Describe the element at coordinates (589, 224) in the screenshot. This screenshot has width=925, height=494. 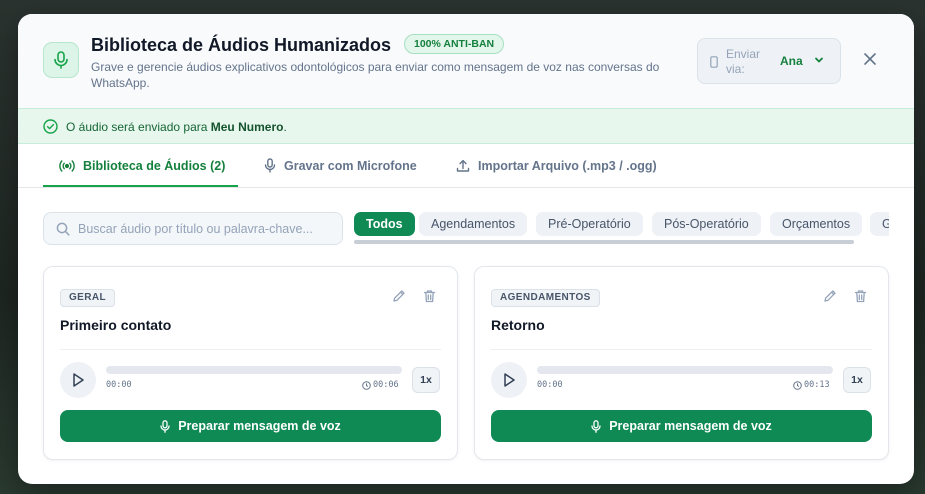
I see `filter-pre-operatorio: Pré-Operatório` at that location.